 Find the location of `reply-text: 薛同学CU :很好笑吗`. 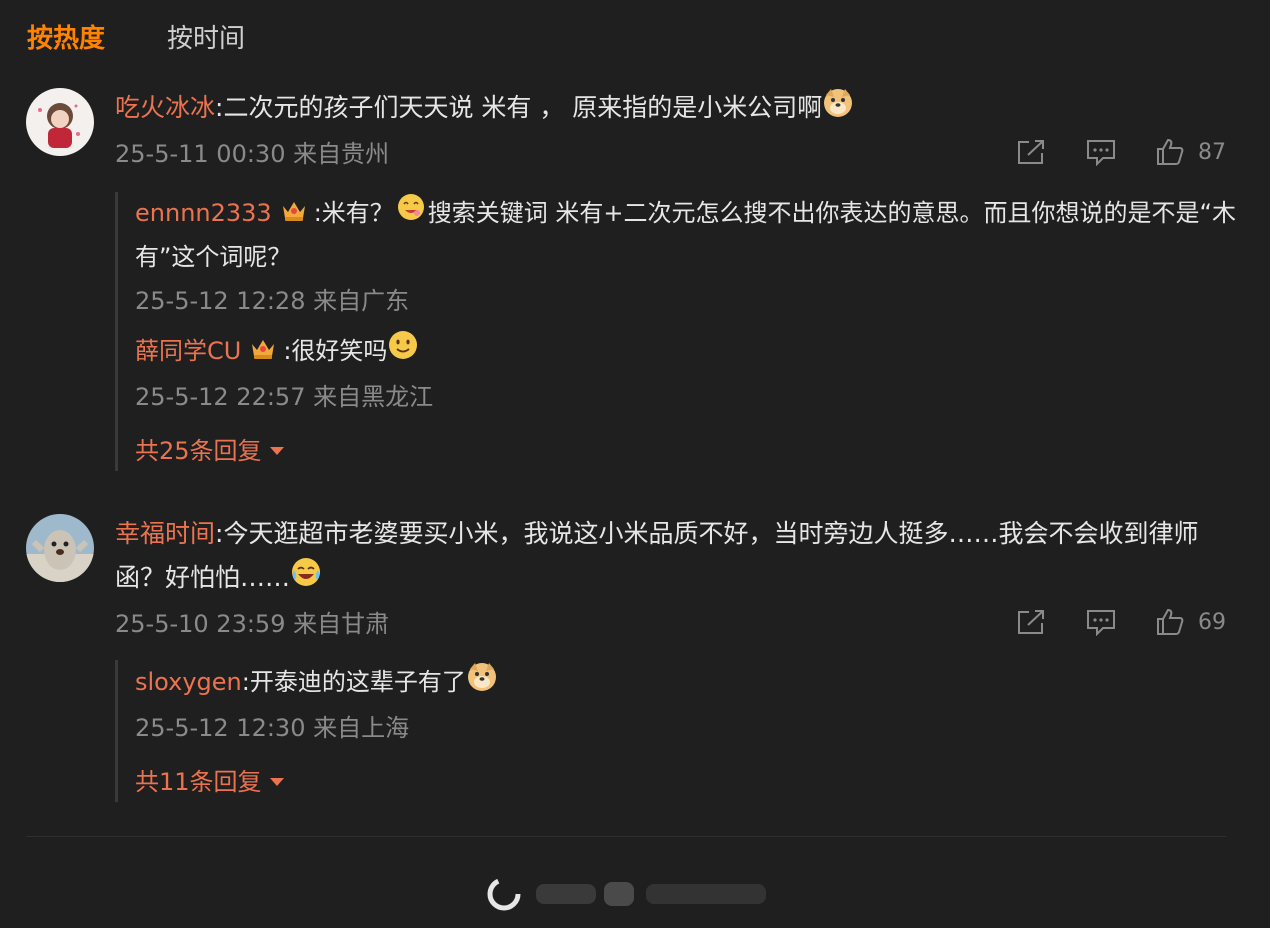

reply-text: 薛同学CU :很好笑吗 is located at coordinates (690, 352).